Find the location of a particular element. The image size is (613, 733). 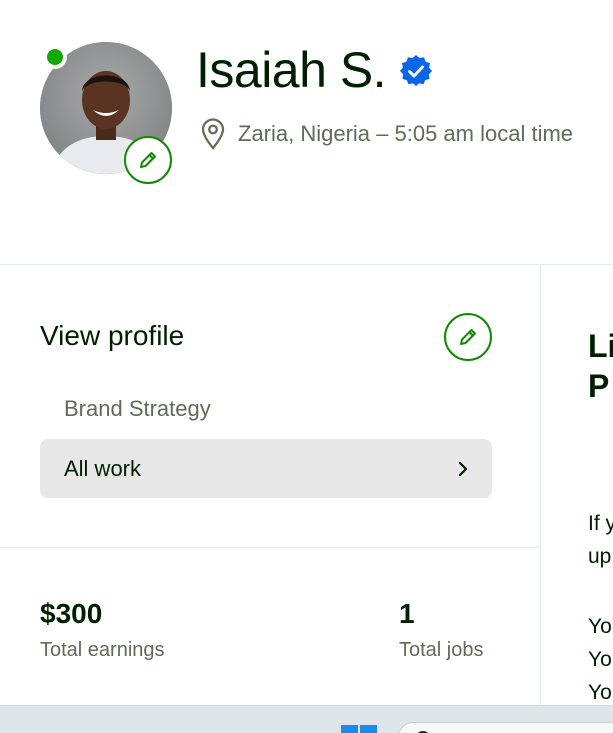

online-status-indicator is located at coordinates (55, 57).